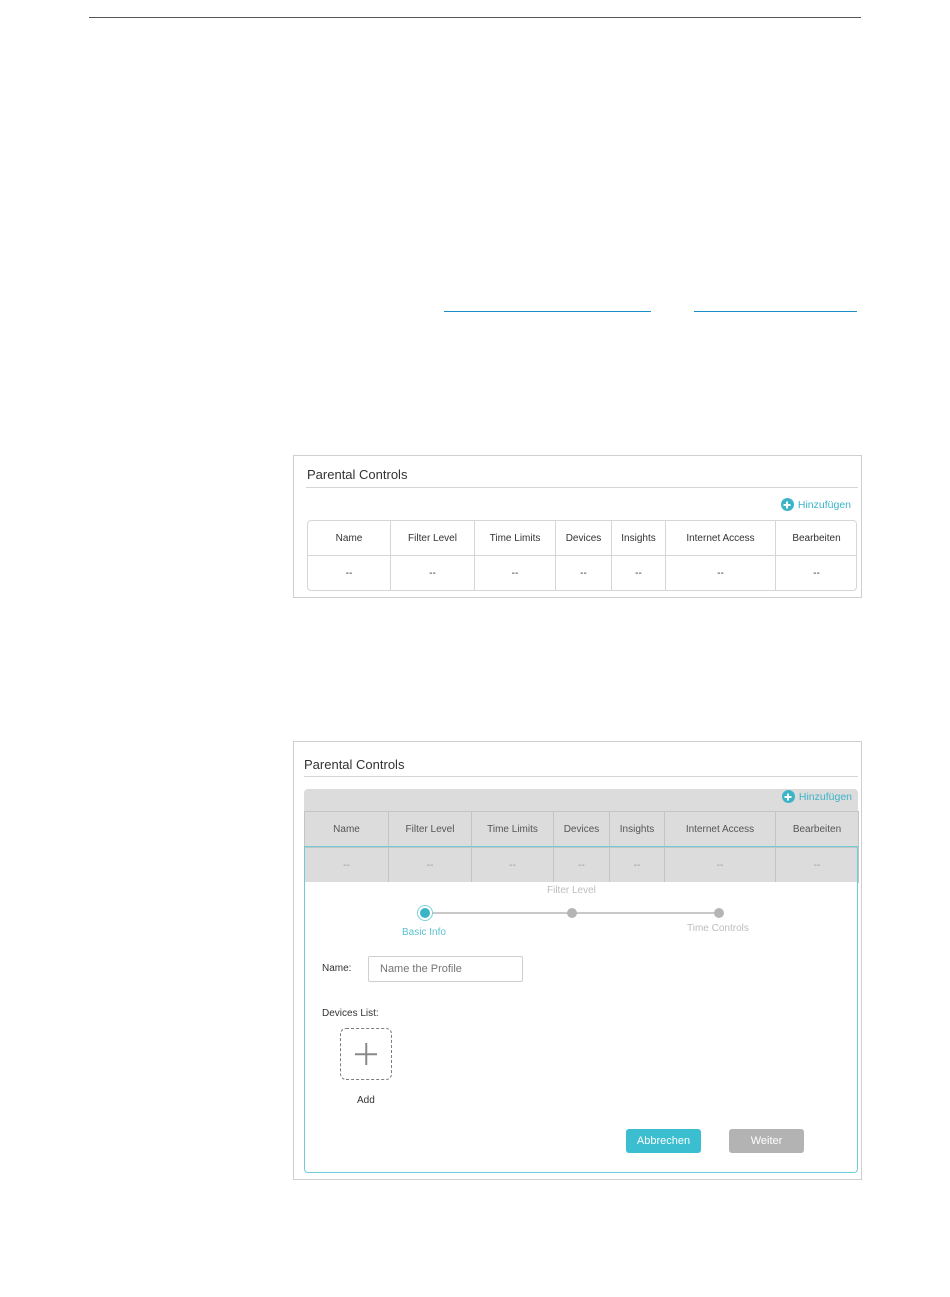  I want to click on cancel-button: Abbrechen, so click(663, 1141).